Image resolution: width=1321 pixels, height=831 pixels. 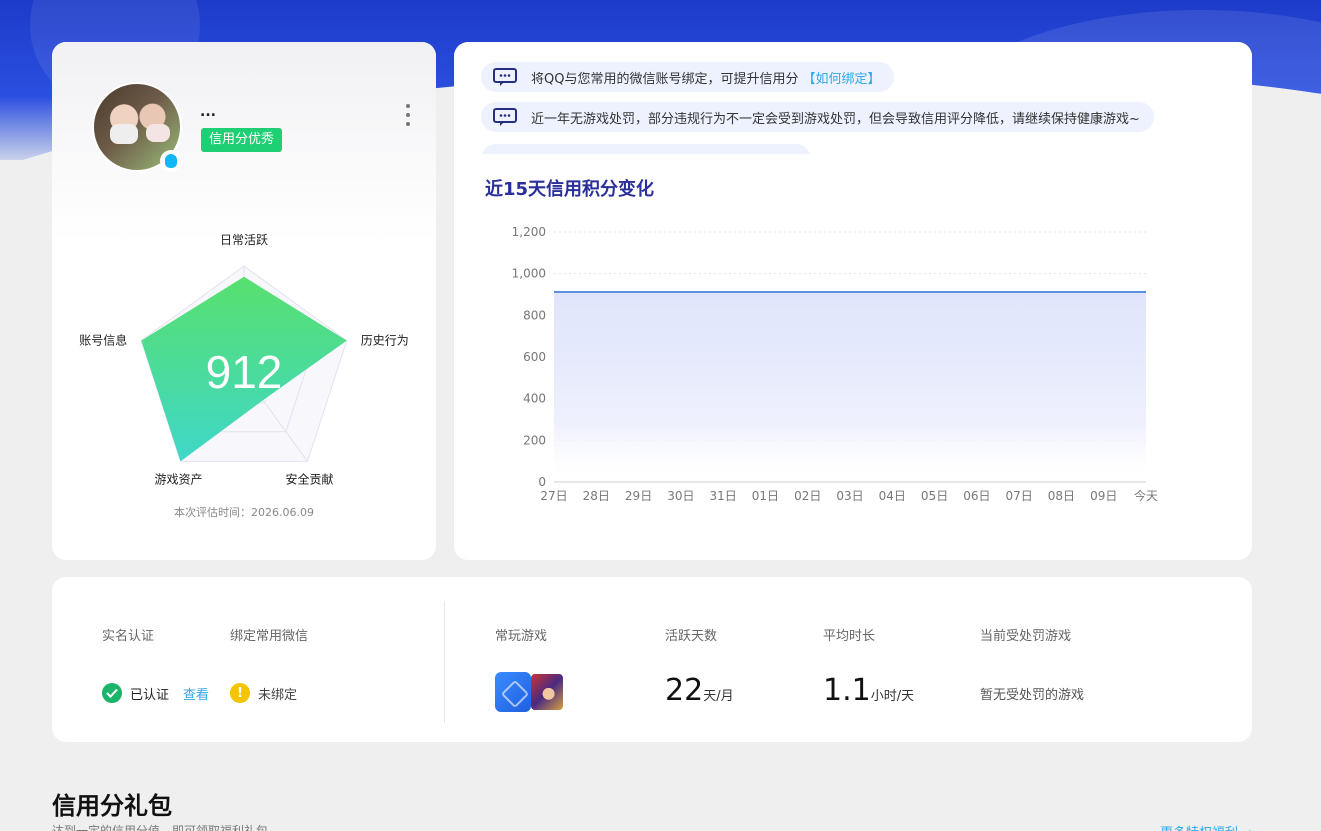 What do you see at coordinates (849, 636) in the screenshot?
I see `avg-time-label: 平均时长` at bounding box center [849, 636].